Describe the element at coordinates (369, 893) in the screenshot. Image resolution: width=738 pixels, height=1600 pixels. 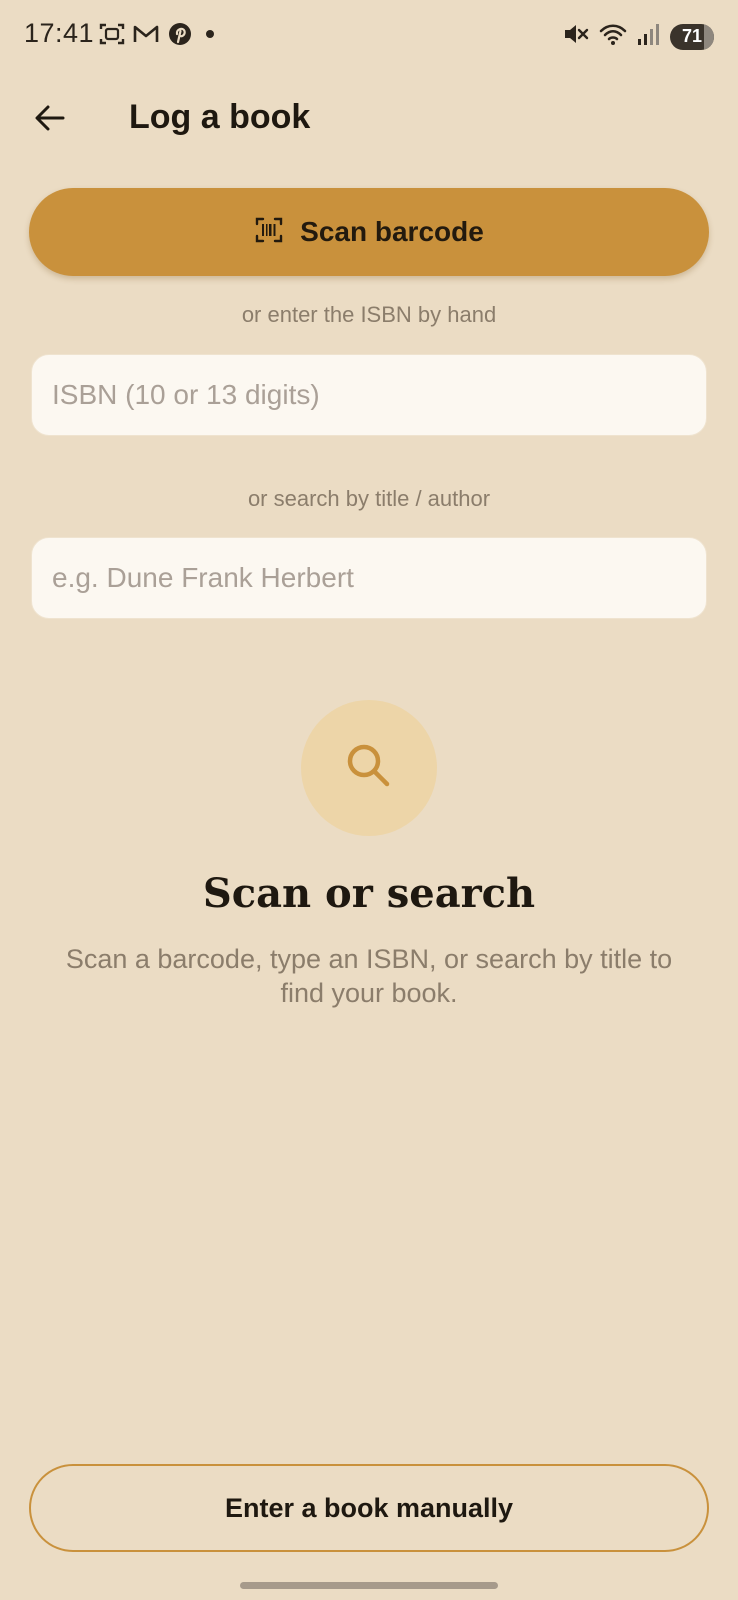
I see `empty-state-title: Scan or search` at that location.